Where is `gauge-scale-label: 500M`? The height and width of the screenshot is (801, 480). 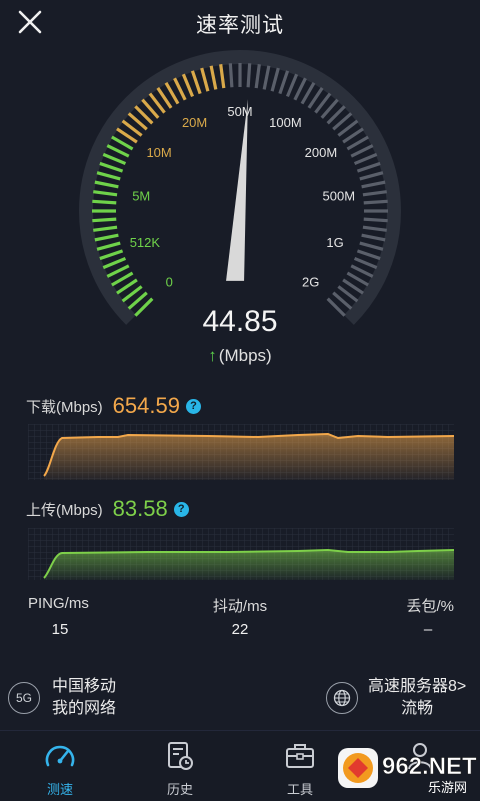 gauge-scale-label: 500M is located at coordinates (339, 195).